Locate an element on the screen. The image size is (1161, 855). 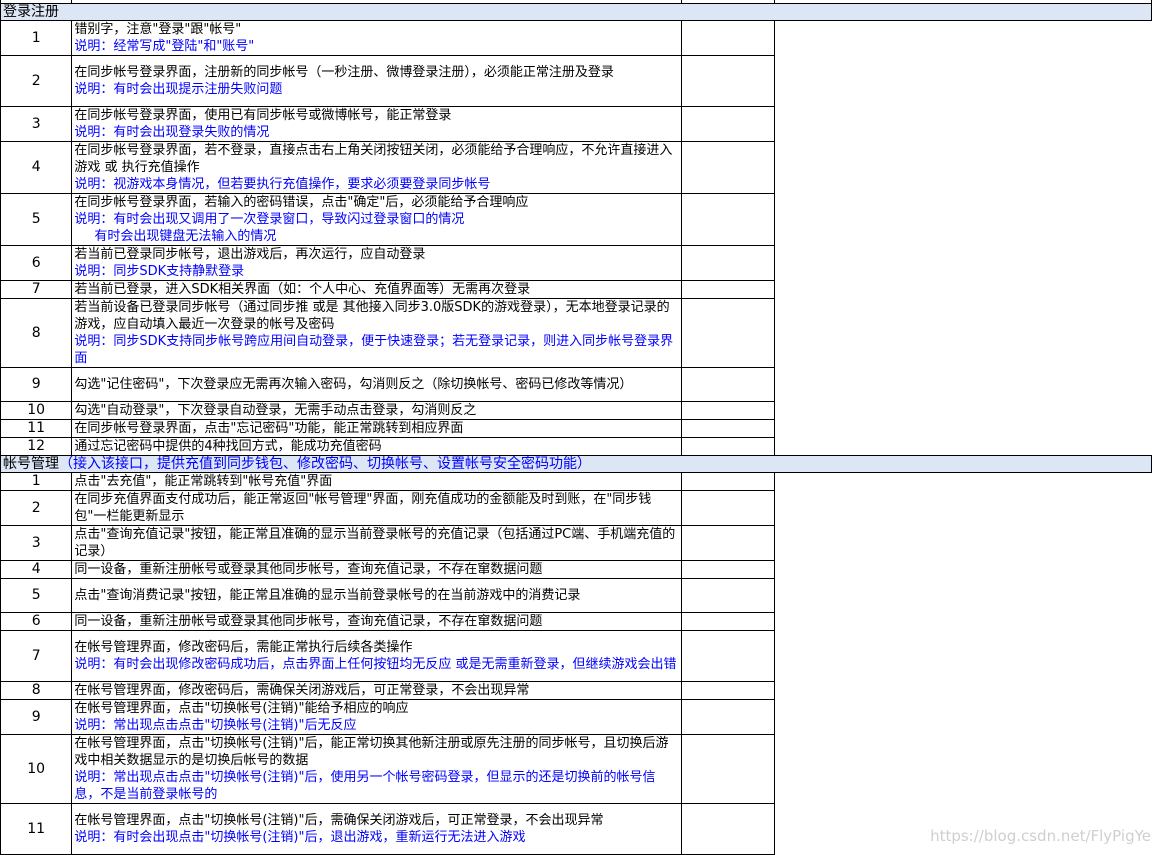
description-line: 勾选"自动登录"，下次登录自动登录，无需手动点击登录，勾消则反之 is located at coordinates (275, 410).